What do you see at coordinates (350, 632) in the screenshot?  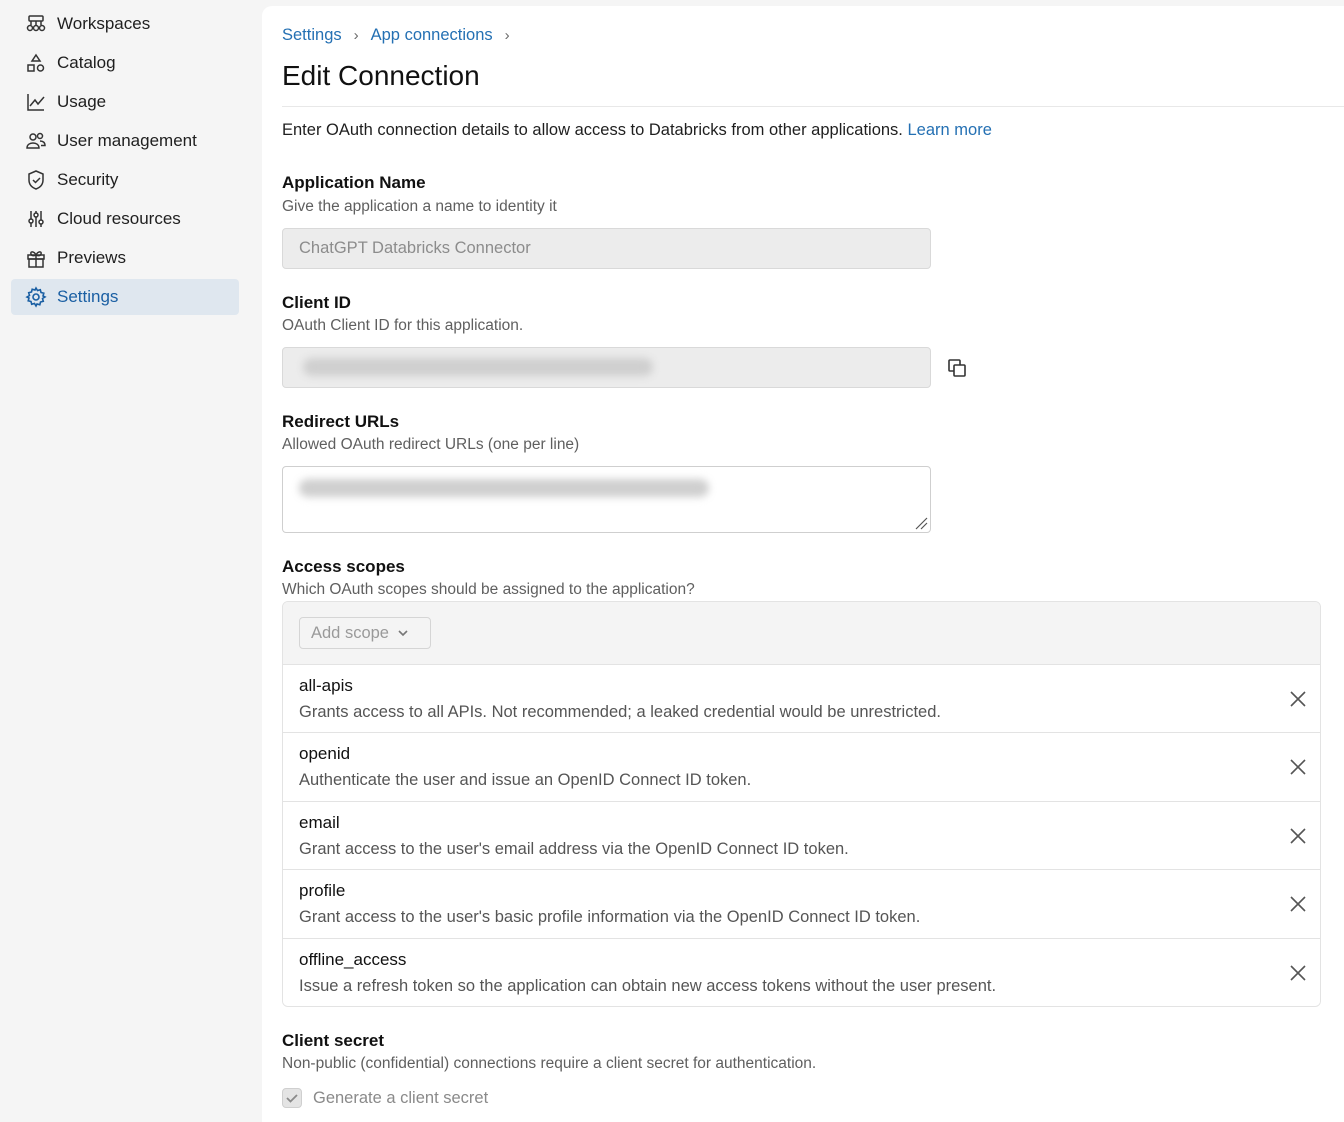 I see `add-scope-label: Add scope` at bounding box center [350, 632].